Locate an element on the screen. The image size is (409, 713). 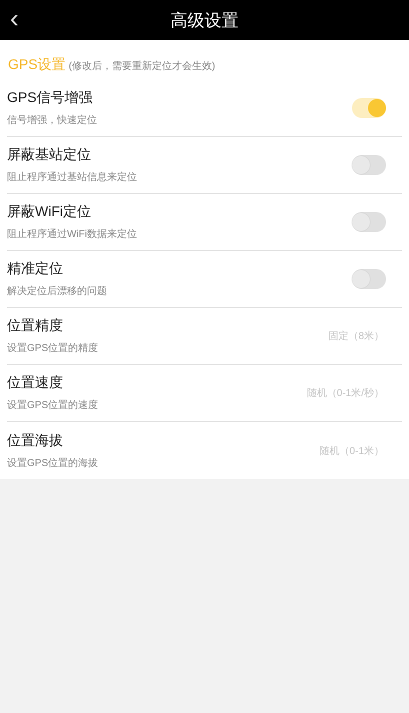
setting-description: 解决定位后漂移的问题 is located at coordinates (57, 291).